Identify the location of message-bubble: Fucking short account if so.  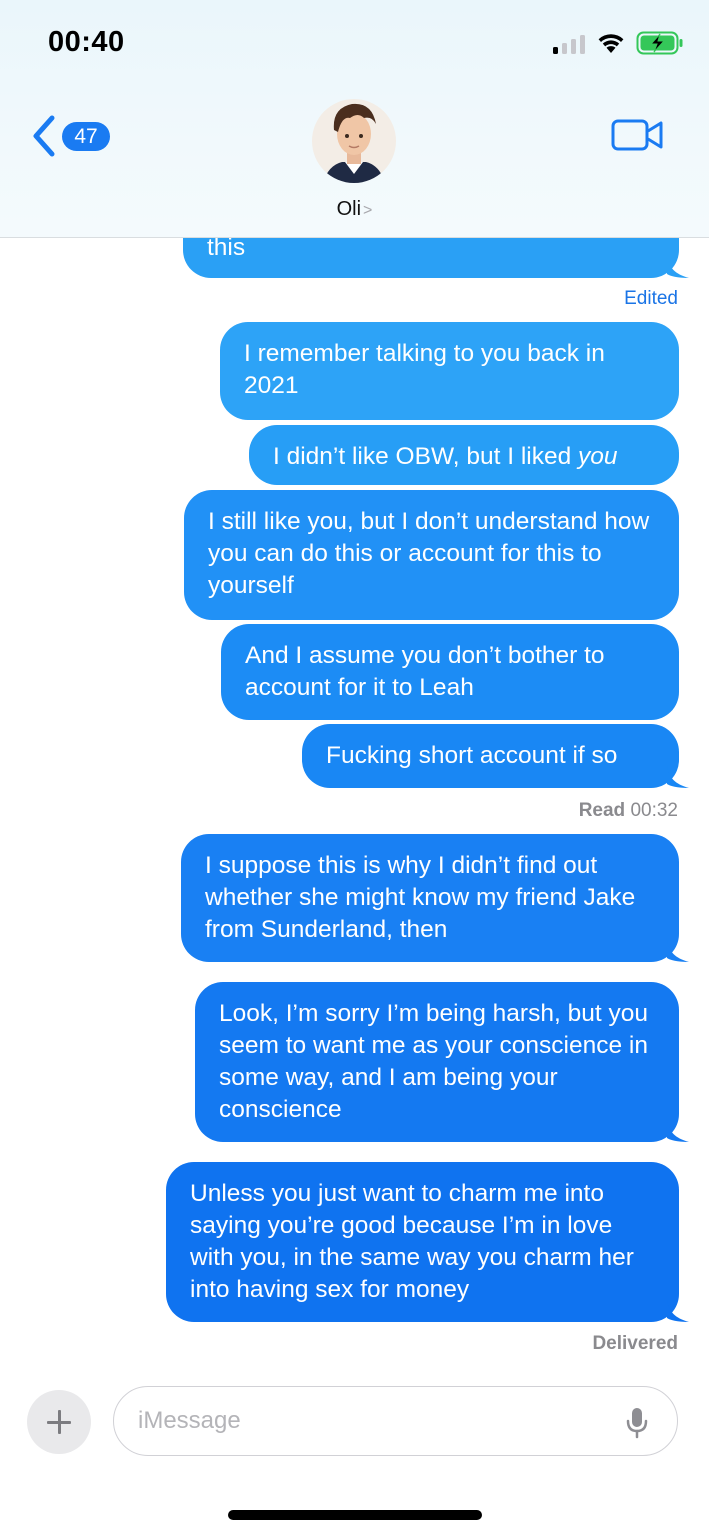
(490, 756).